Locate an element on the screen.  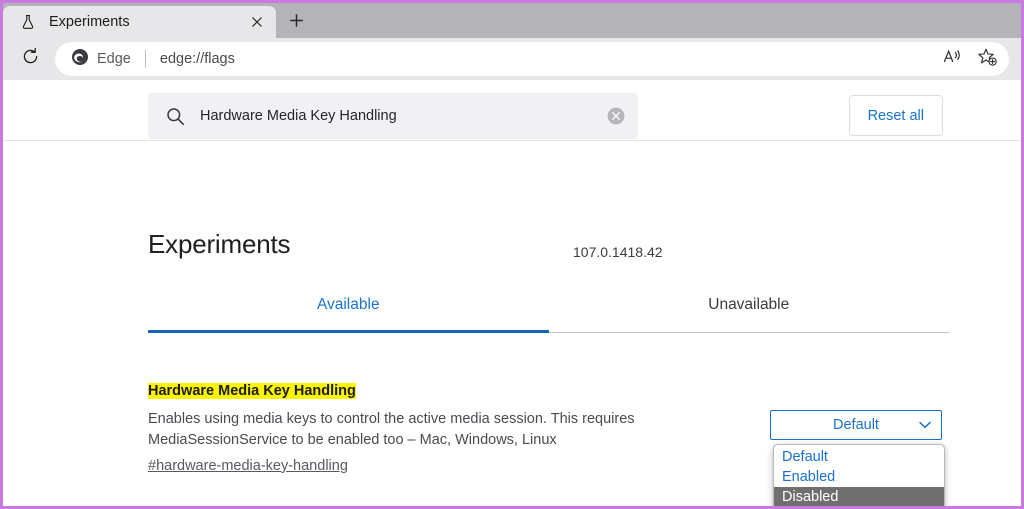
reload-button is located at coordinates (30, 59).